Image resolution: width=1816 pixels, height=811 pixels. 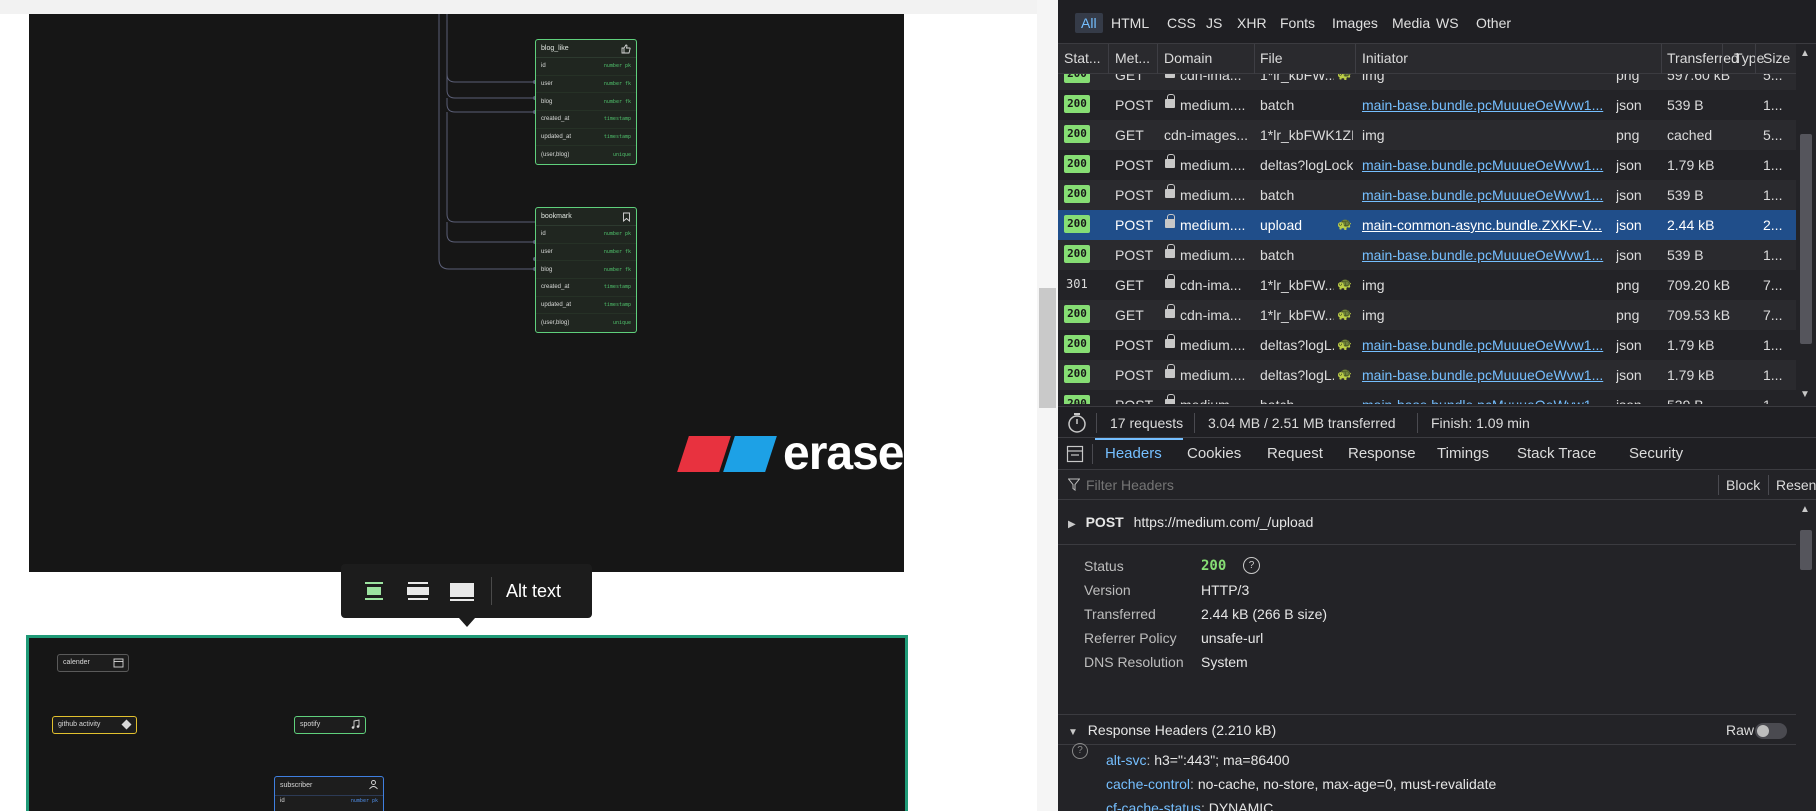 I want to click on request-list-scroll-thumb, so click(x=1806, y=239).